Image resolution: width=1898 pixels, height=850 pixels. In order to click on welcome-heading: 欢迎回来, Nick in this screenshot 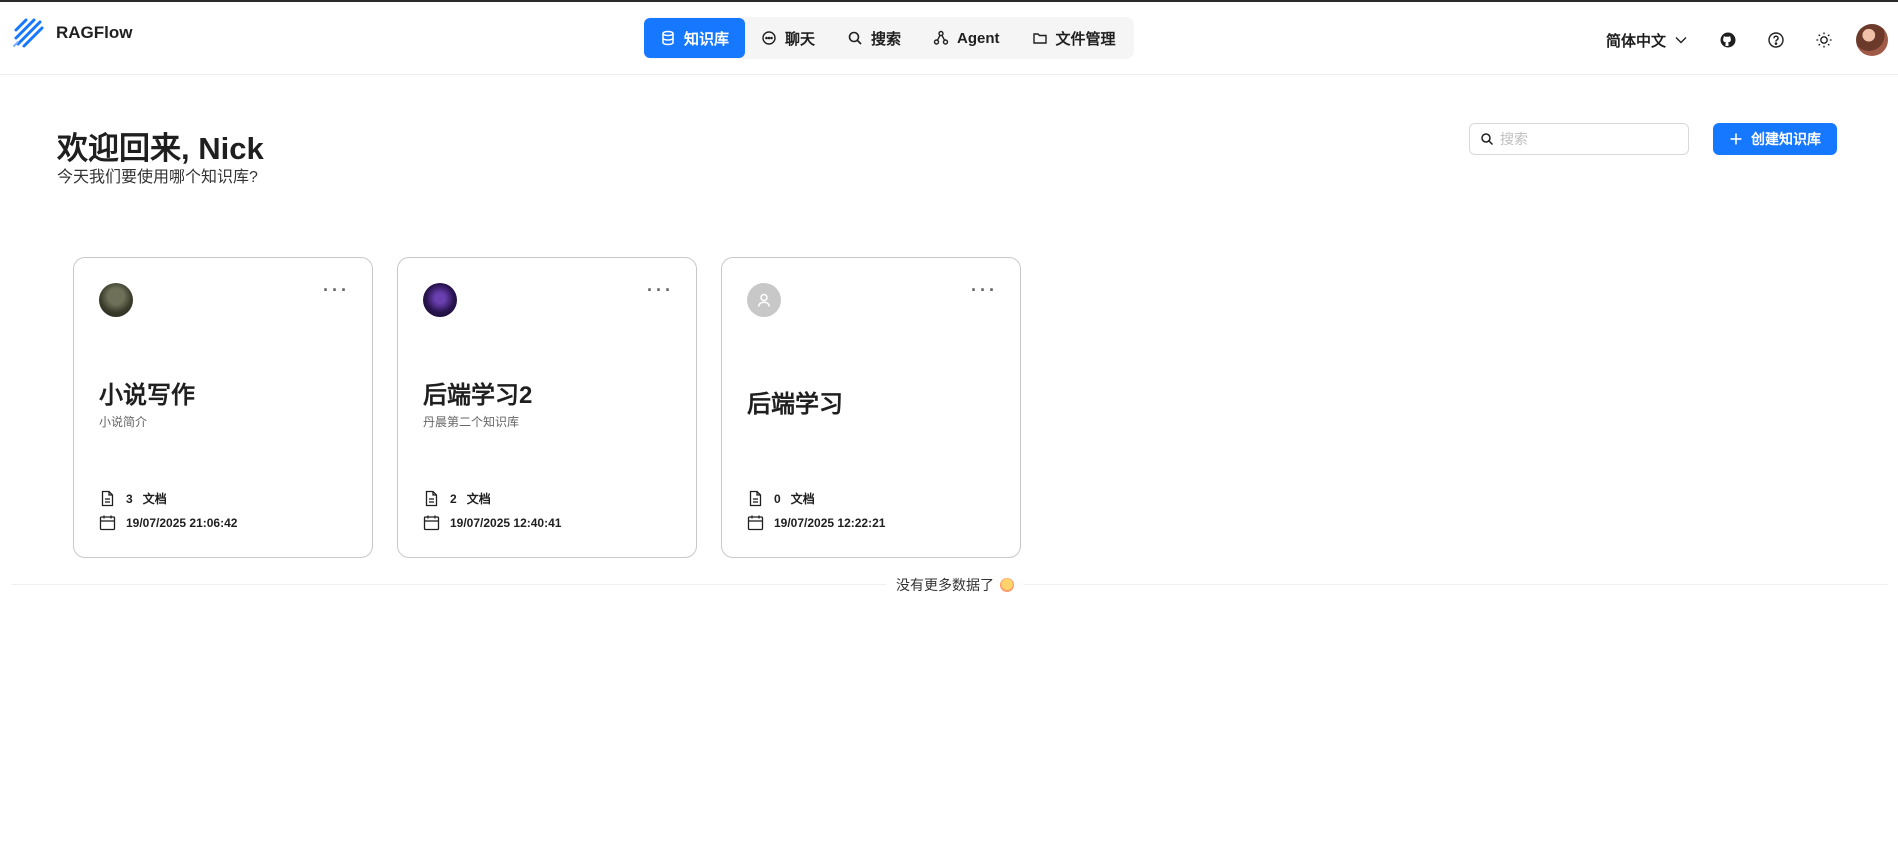, I will do `click(160, 148)`.